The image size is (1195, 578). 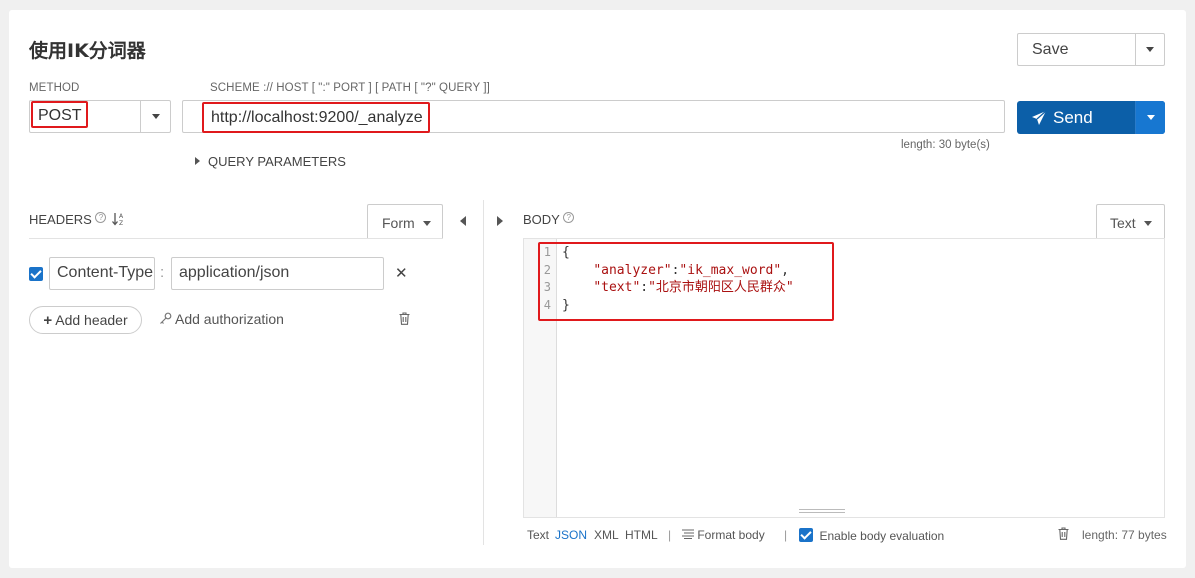 I want to click on page-title: 使用IK分词器, so click(x=87, y=51).